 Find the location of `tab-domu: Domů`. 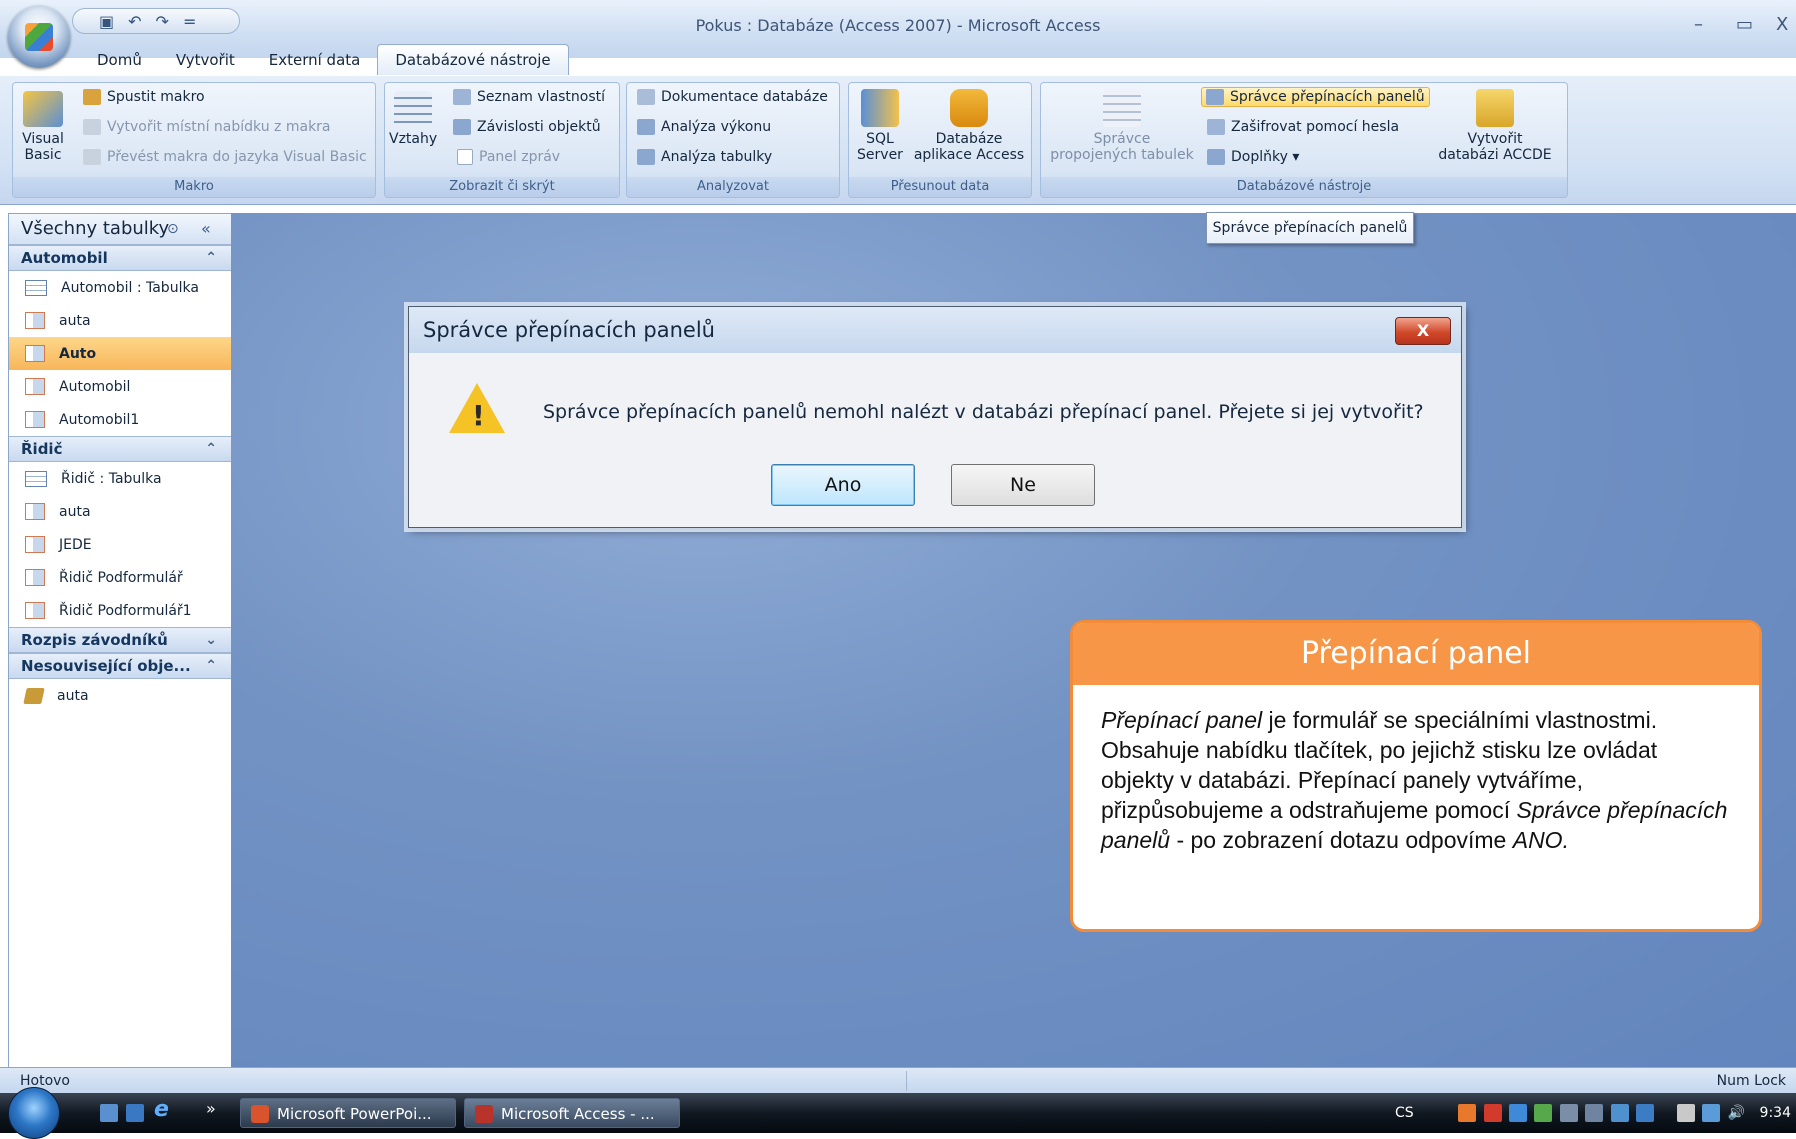

tab-domu: Domů is located at coordinates (119, 60).